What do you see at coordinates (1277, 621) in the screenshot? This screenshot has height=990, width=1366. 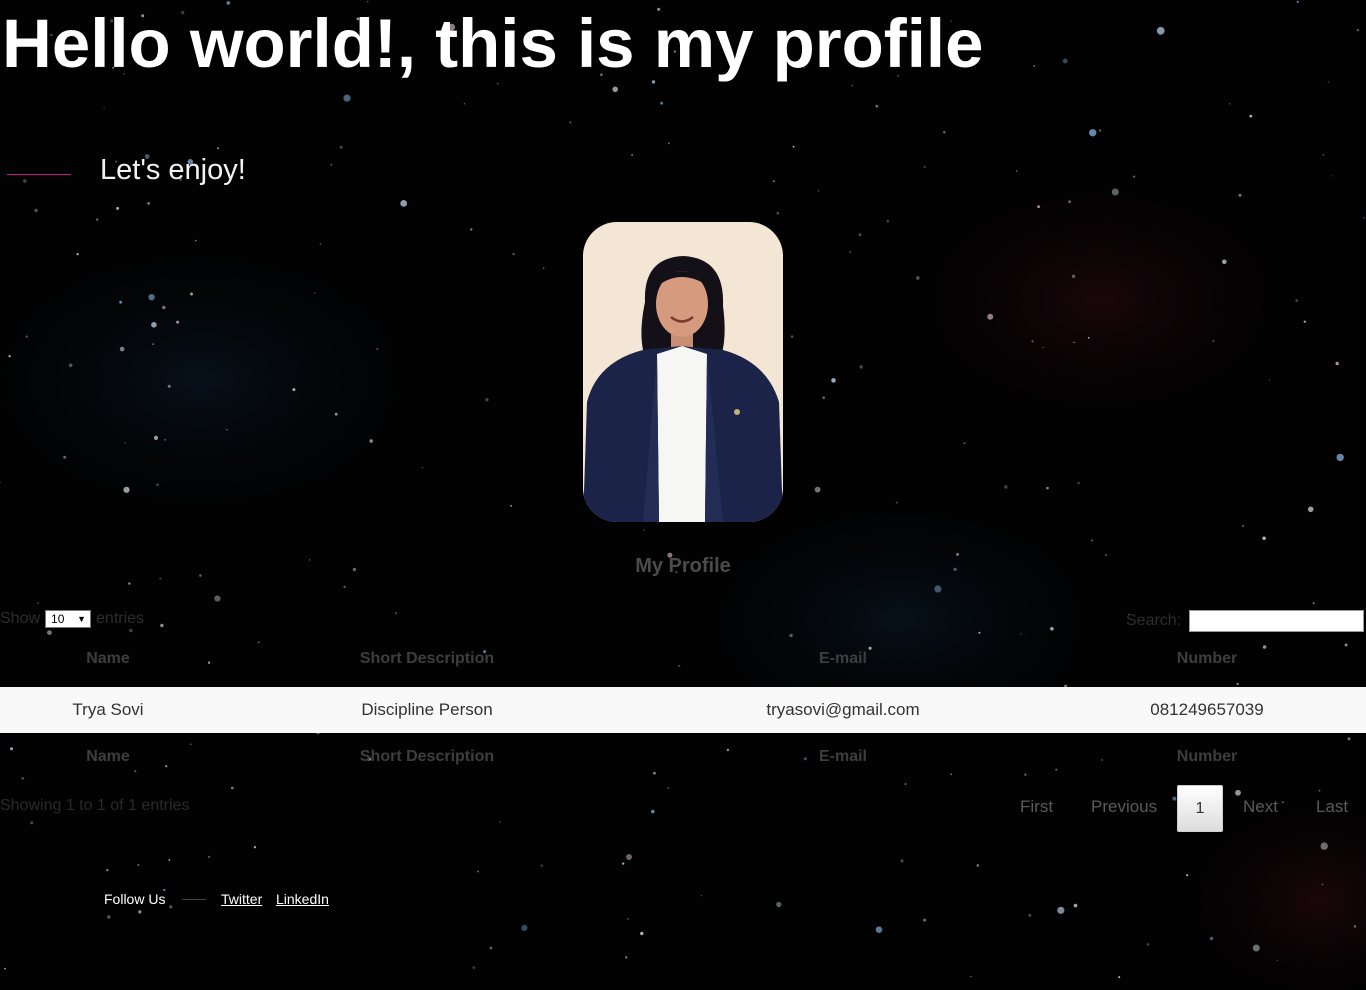 I see `search-input` at bounding box center [1277, 621].